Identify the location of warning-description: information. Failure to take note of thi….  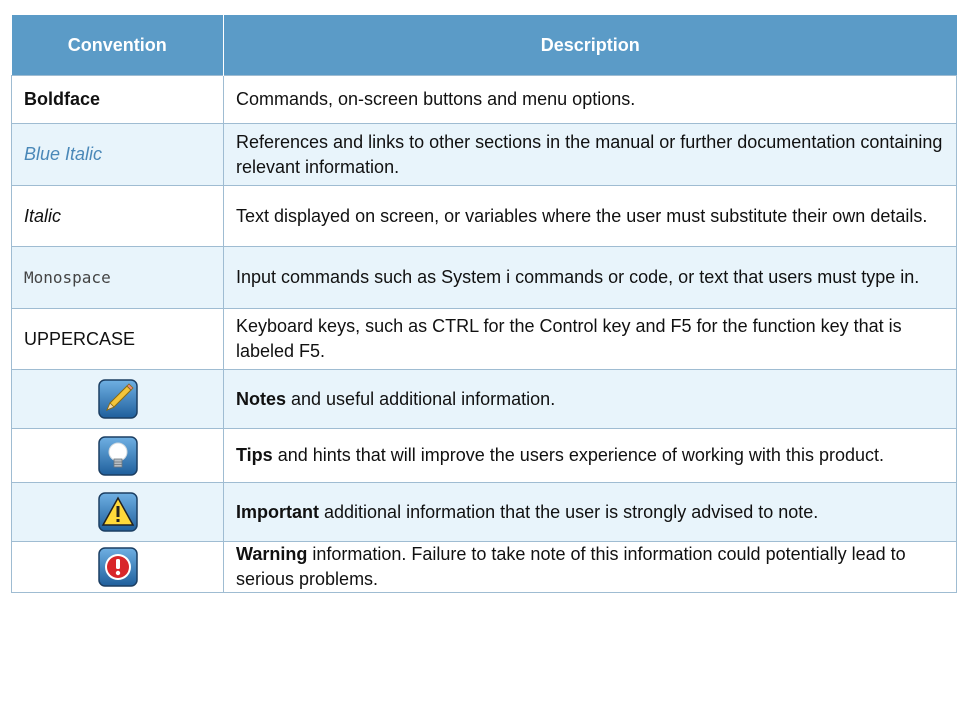
(571, 566).